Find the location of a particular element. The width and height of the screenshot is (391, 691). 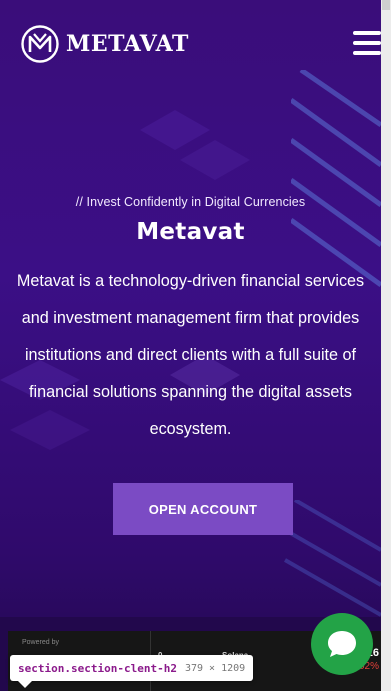

chat-button is located at coordinates (342, 644).